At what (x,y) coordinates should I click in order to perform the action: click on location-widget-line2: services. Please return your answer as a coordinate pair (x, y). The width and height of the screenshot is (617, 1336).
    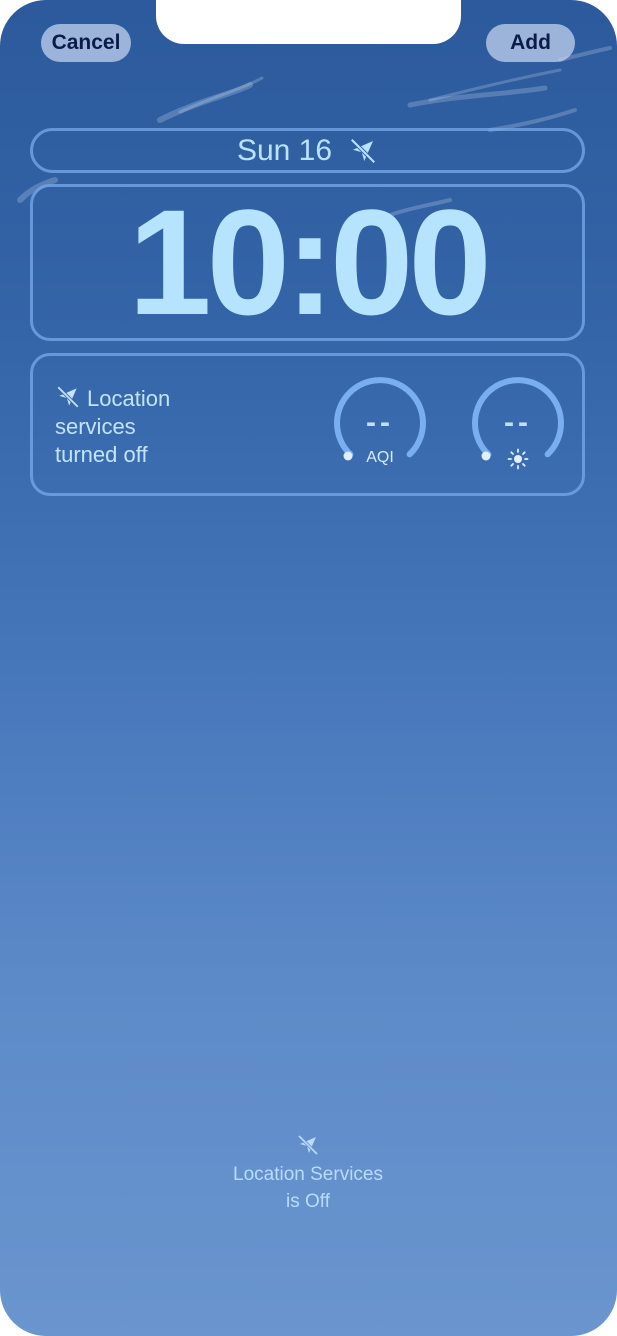
    Looking at the image, I should click on (95, 426).